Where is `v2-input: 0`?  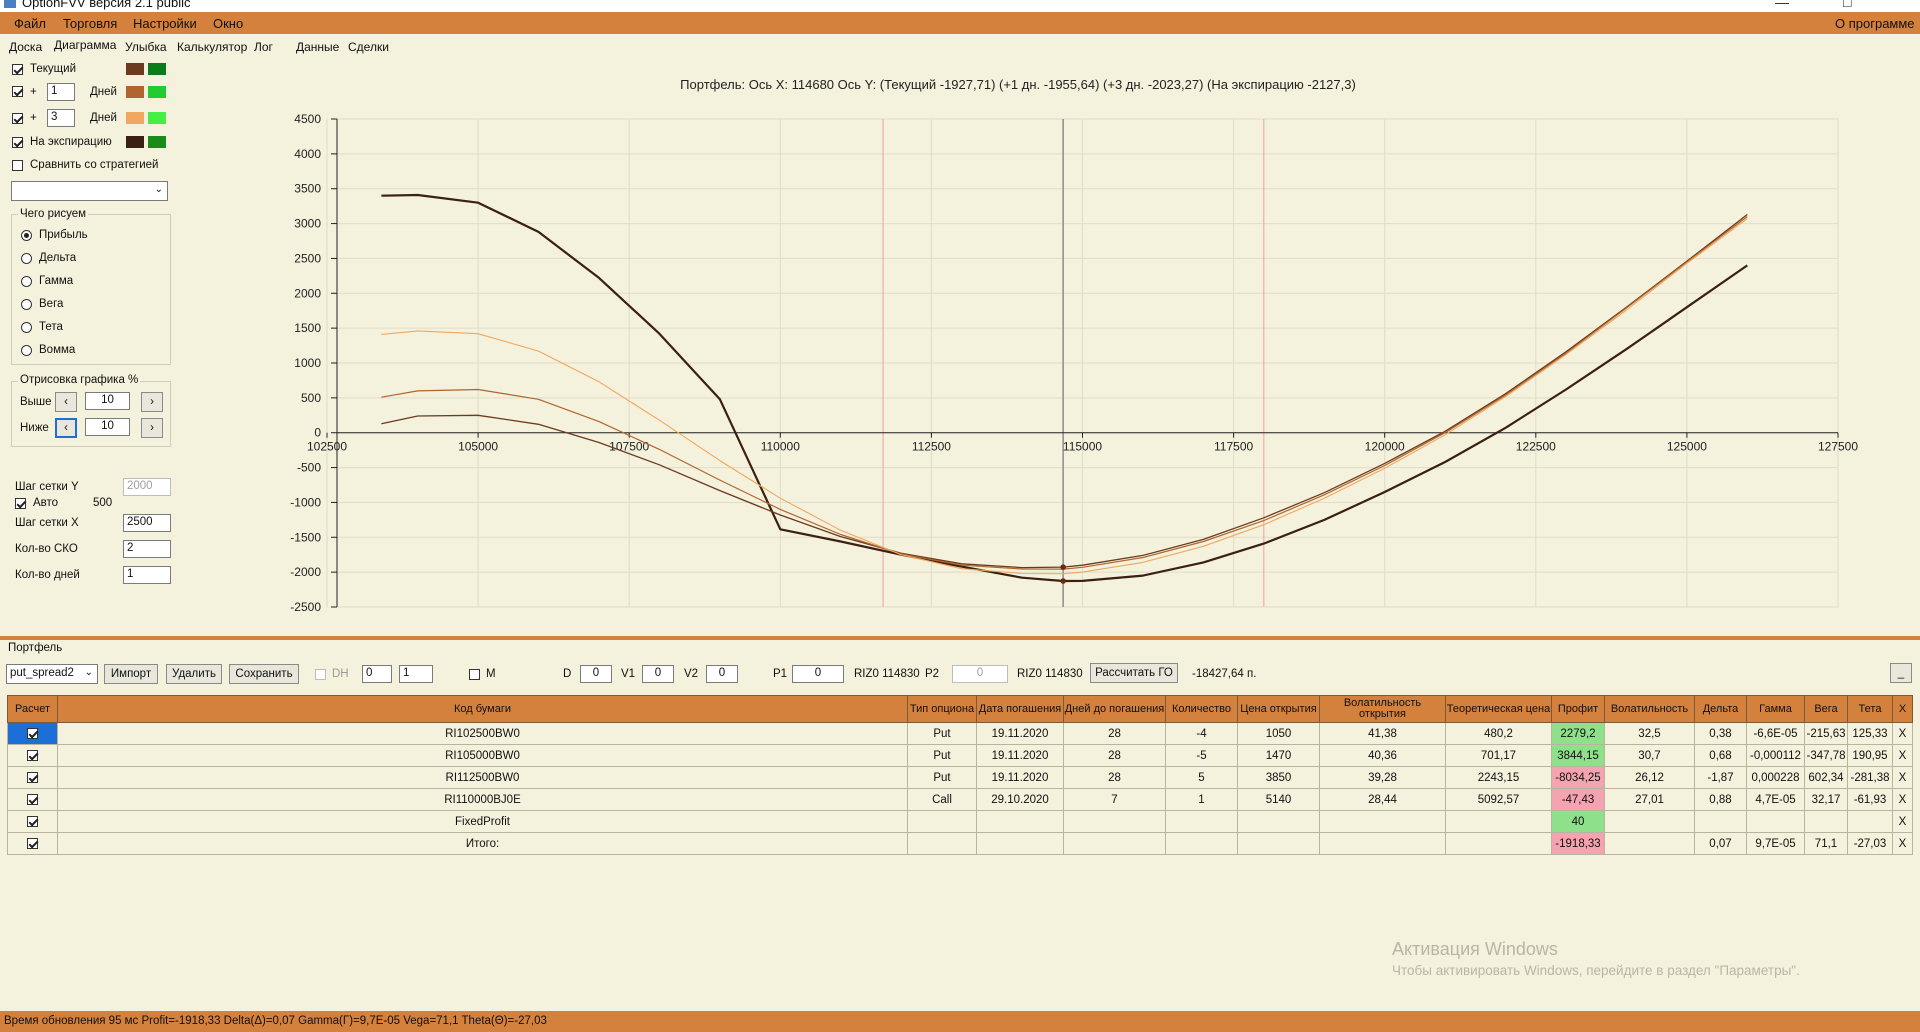
v2-input: 0 is located at coordinates (722, 674).